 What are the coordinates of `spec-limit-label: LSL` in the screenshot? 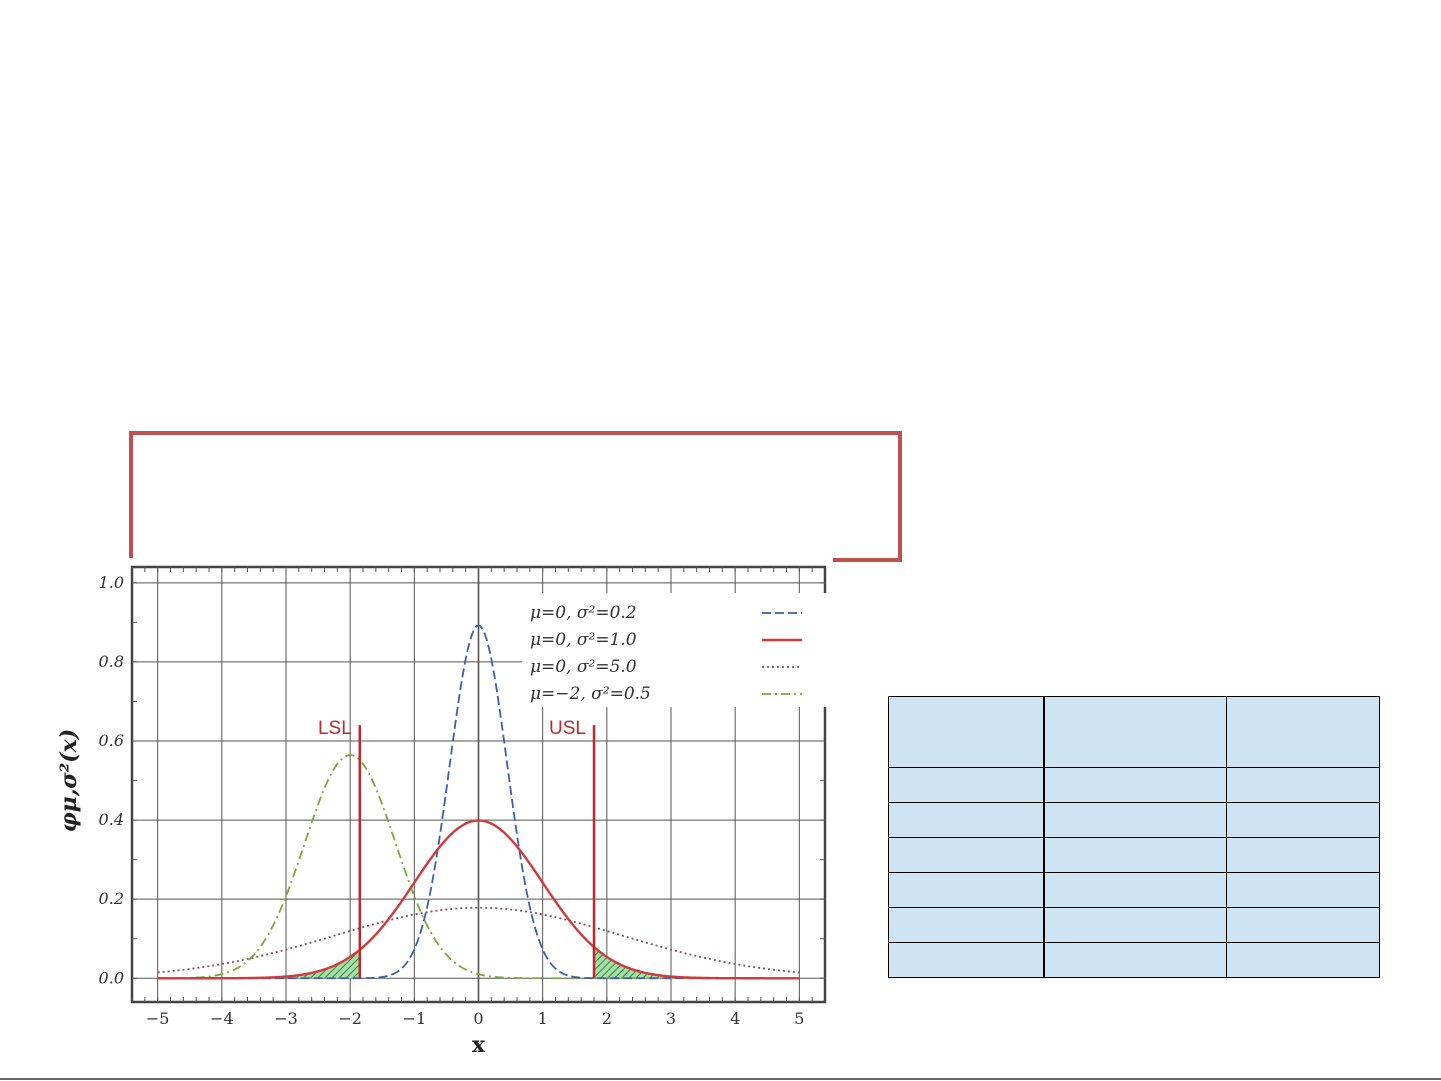 It's located at (335, 728).